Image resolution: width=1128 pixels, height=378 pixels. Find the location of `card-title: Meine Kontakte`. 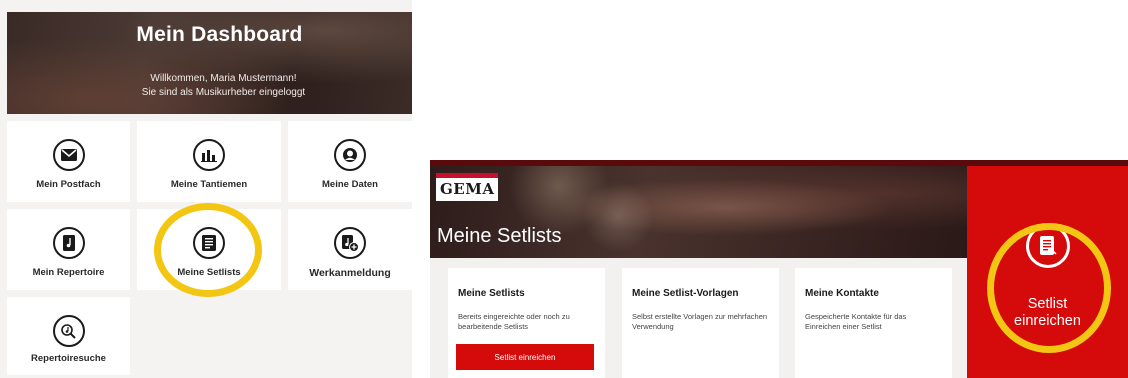

card-title: Meine Kontakte is located at coordinates (842, 293).